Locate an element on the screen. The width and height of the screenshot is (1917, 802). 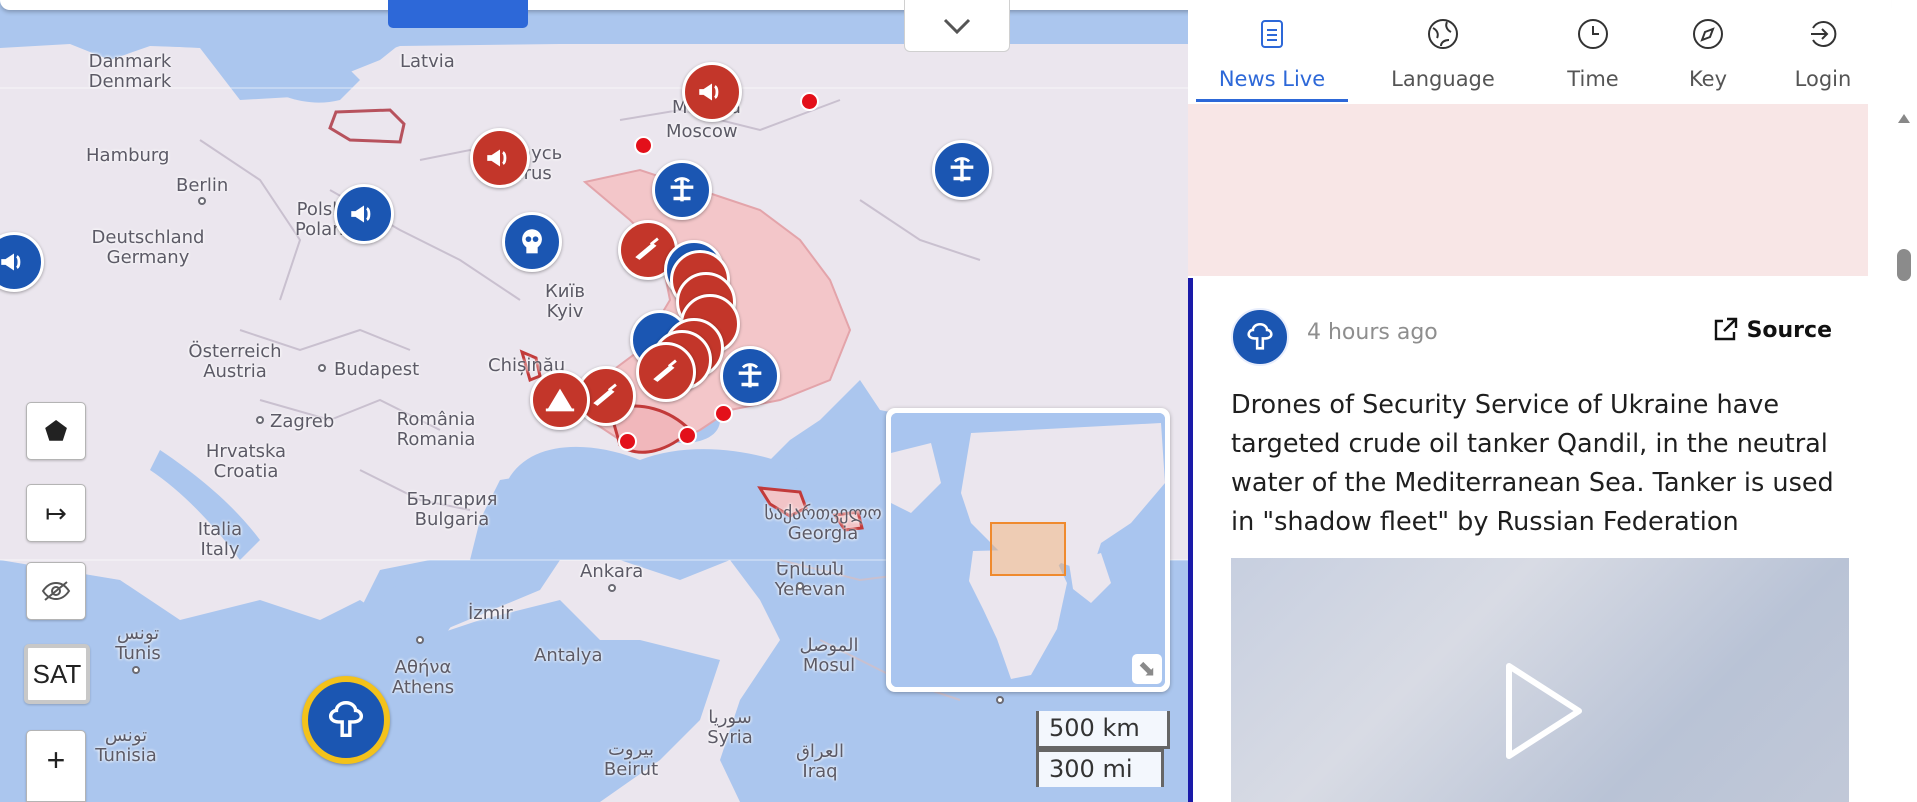
tab-key: Key is located at coordinates (1708, 51).